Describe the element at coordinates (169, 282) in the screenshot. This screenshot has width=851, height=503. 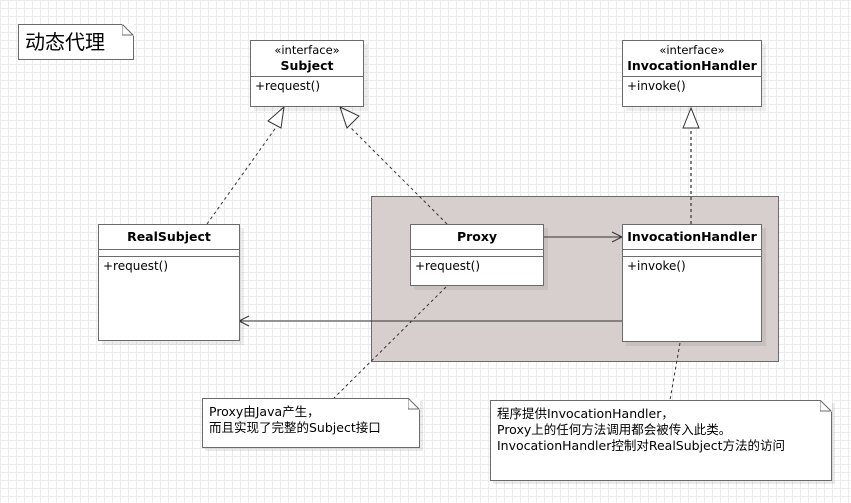
I see `class-realsubject: RealSubject +request()` at that location.